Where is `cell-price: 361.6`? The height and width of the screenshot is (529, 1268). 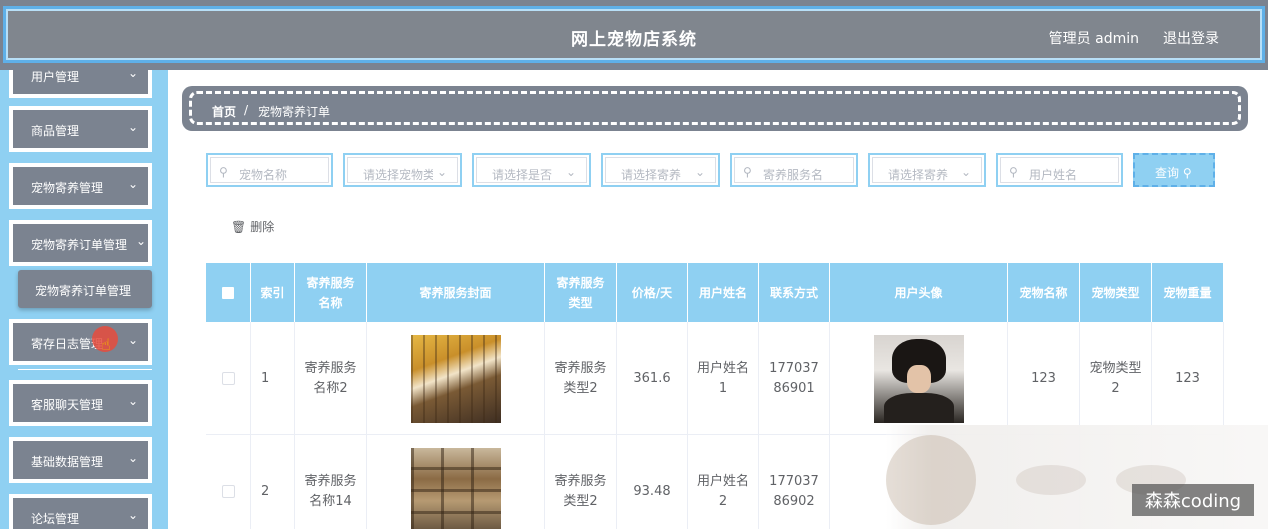
cell-price: 361.6 is located at coordinates (652, 378).